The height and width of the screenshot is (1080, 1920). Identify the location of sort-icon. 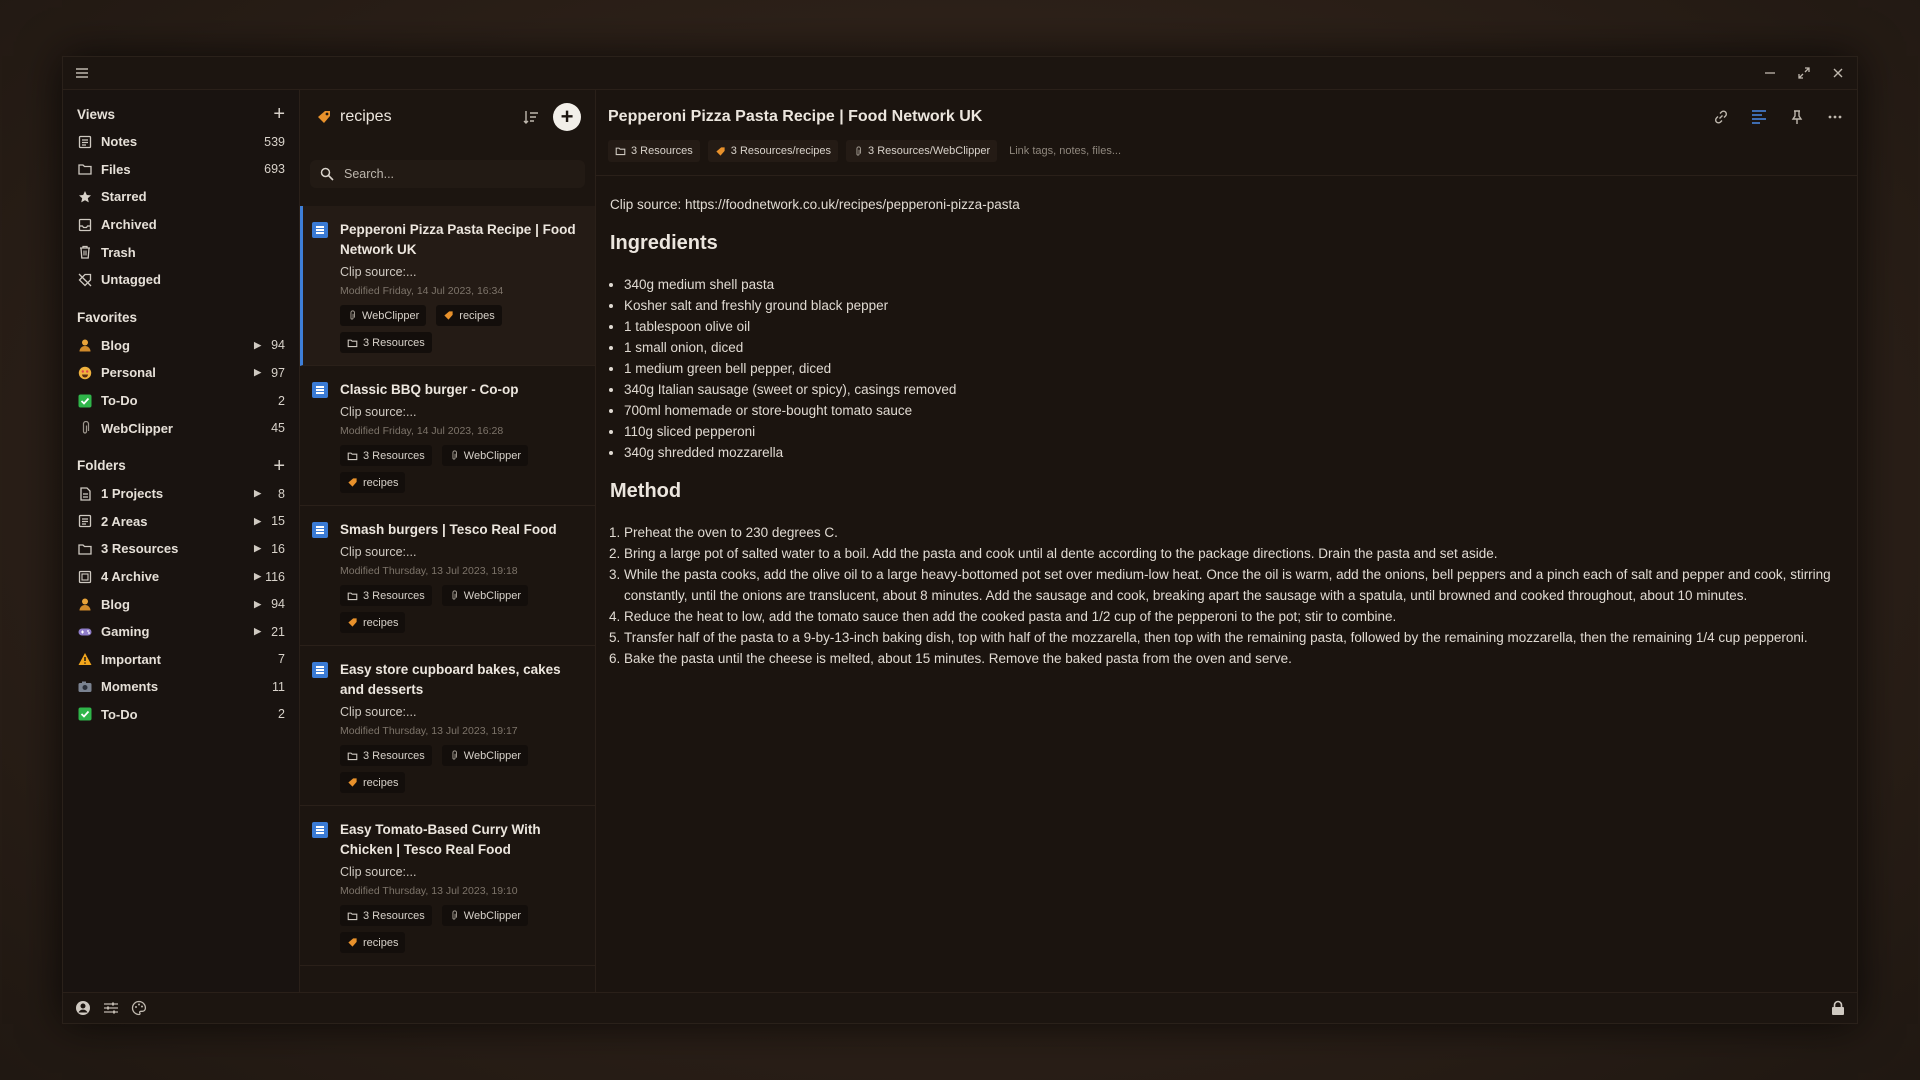
(531, 117).